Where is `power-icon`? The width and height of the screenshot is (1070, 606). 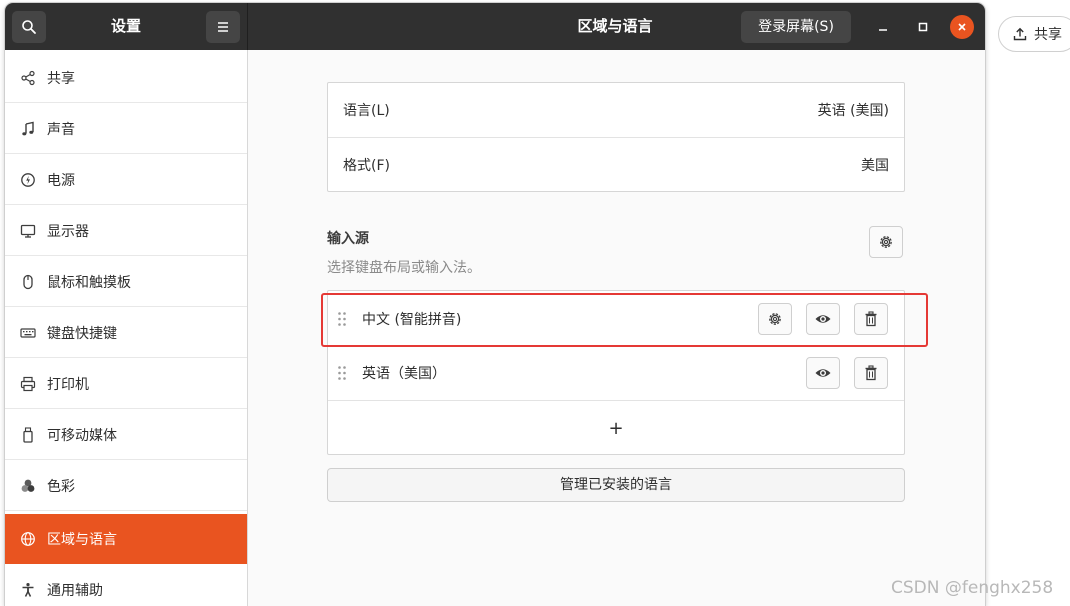 power-icon is located at coordinates (28, 180).